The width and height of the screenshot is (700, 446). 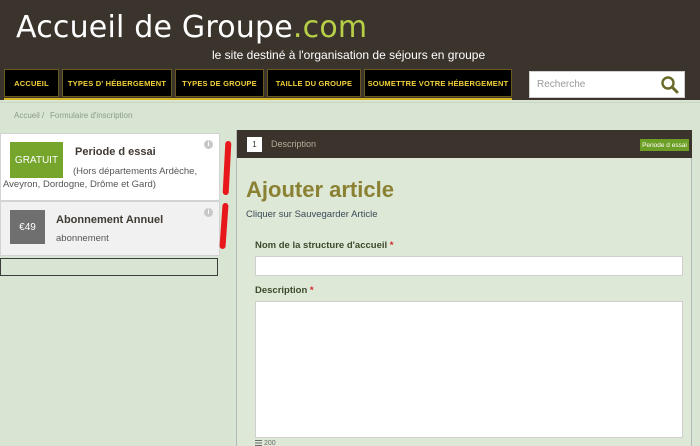 I want to click on plan-title: Periode d essai, so click(x=115, y=152).